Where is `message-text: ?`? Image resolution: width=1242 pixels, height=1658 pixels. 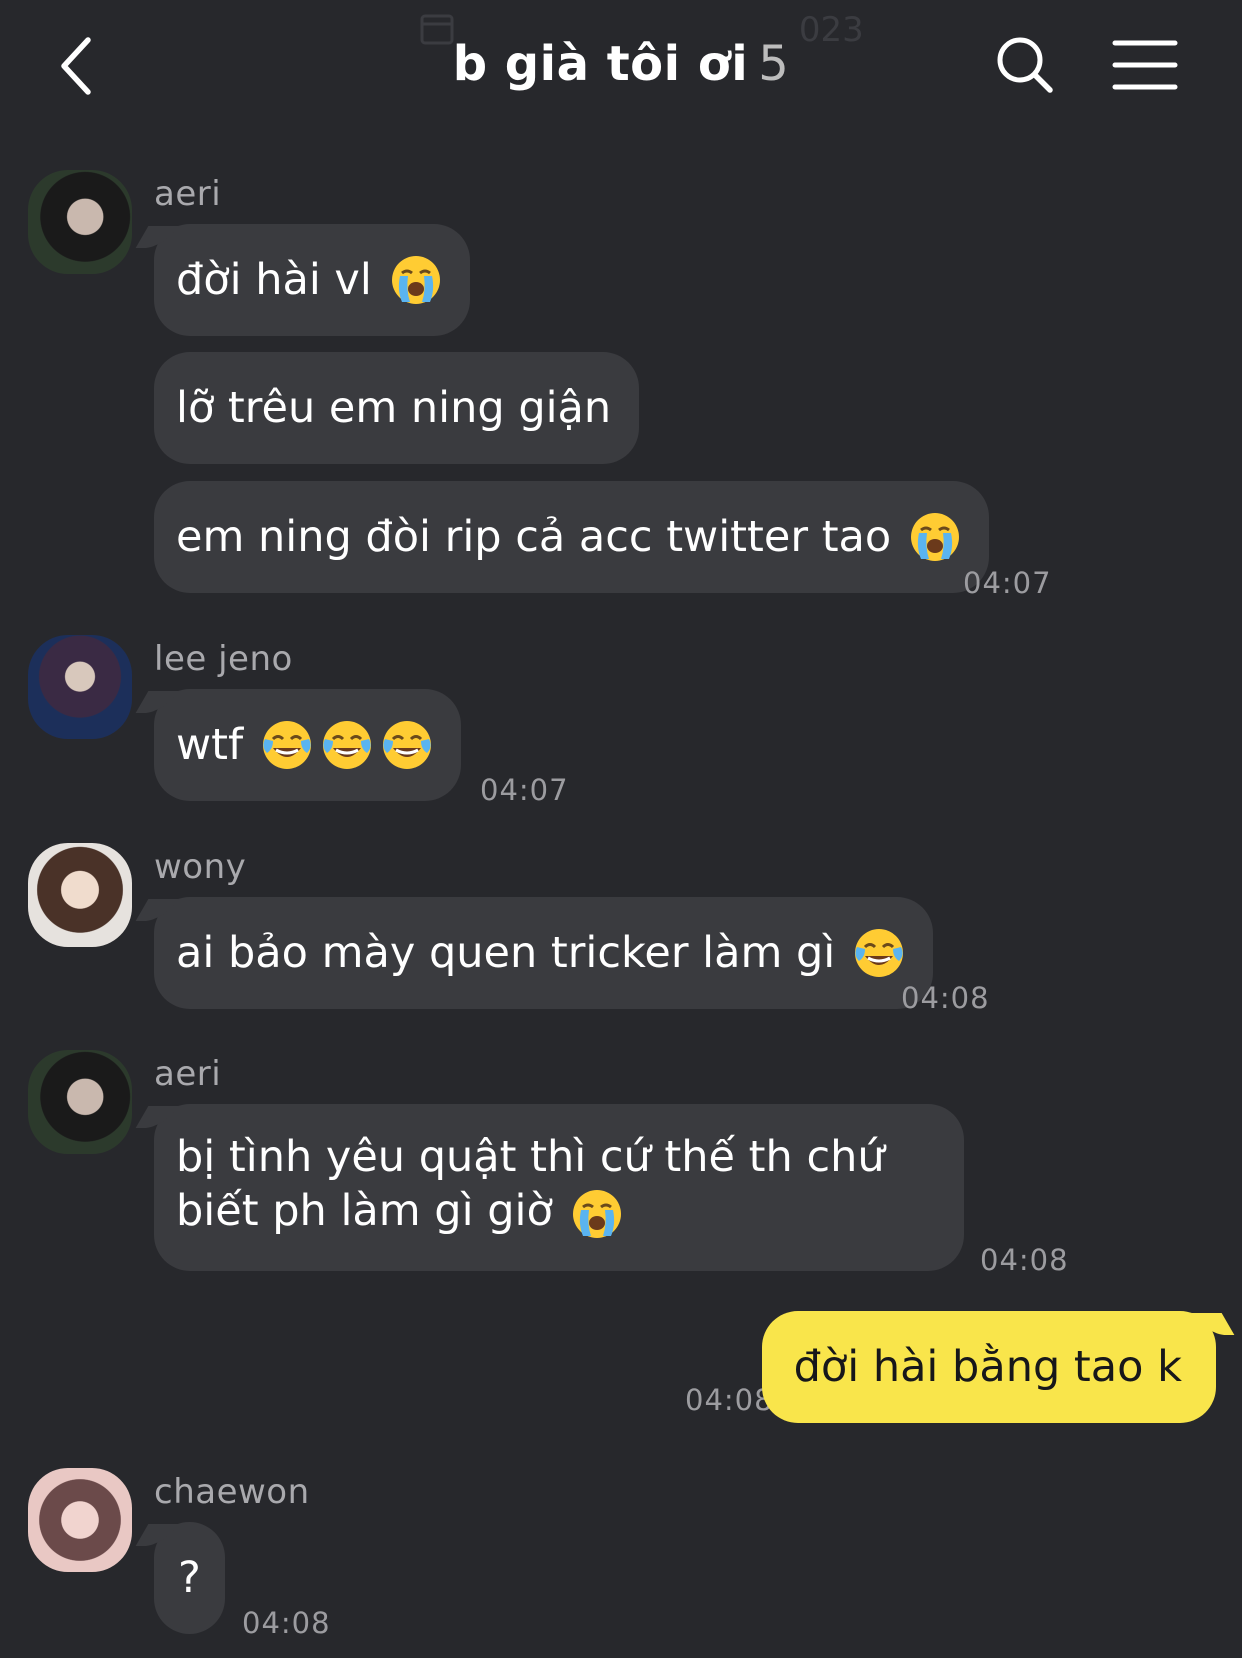
message-text: ? is located at coordinates (189, 1578).